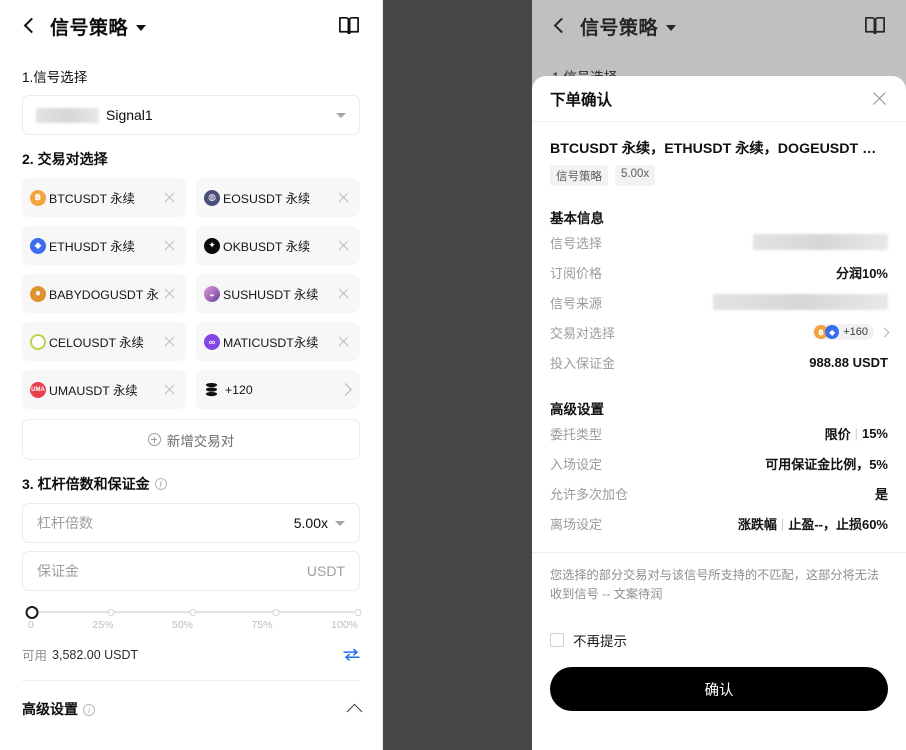  I want to click on pair-chip: ◆ ETHUSDT 永续, so click(104, 245).